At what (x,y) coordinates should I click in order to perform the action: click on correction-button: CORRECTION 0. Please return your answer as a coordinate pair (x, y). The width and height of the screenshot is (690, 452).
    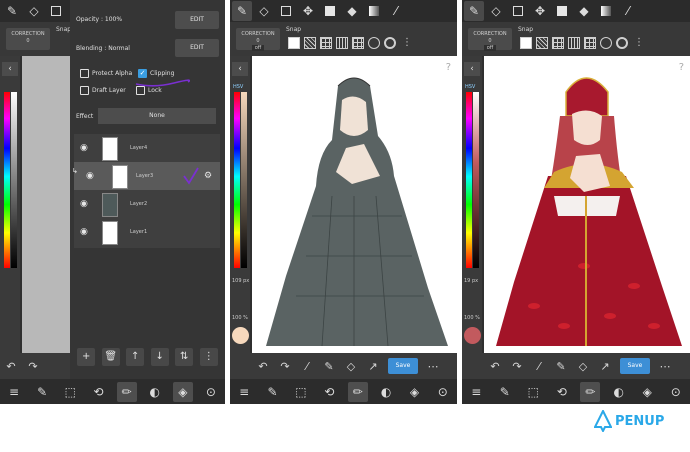
    Looking at the image, I should click on (28, 39).